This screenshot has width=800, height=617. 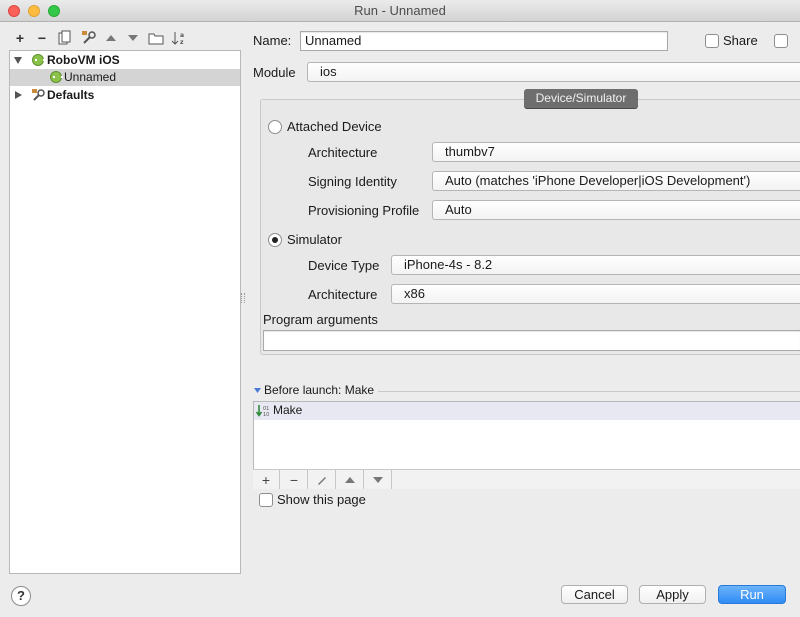 What do you see at coordinates (740, 40) in the screenshot?
I see `share-label: Share` at bounding box center [740, 40].